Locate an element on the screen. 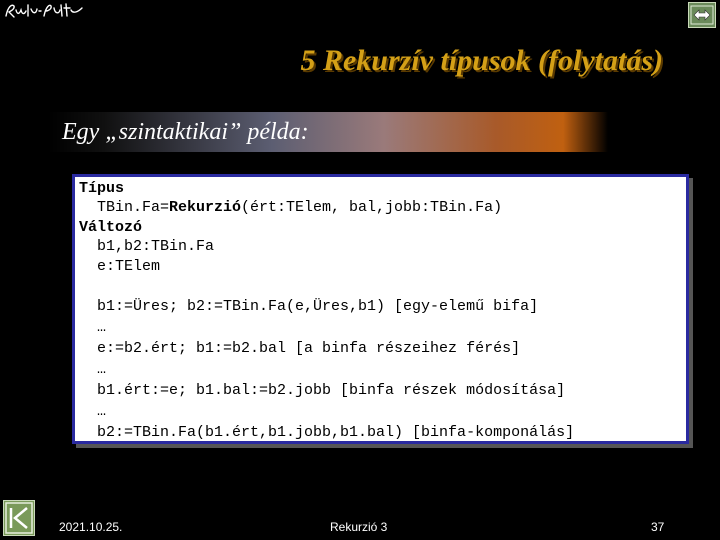 The image size is (720, 540). slide-title: 5 Rekurzív típusok (folytatás) is located at coordinates (481, 60).